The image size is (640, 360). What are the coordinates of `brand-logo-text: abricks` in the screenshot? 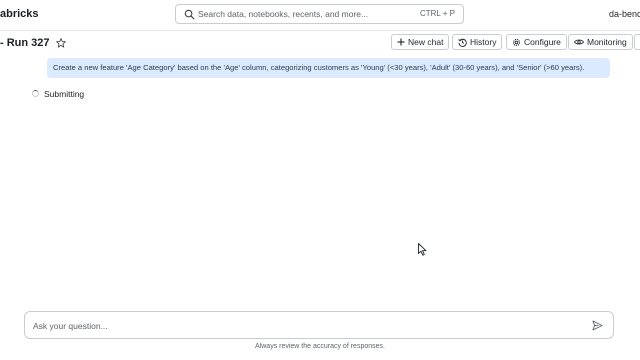 It's located at (19, 14).